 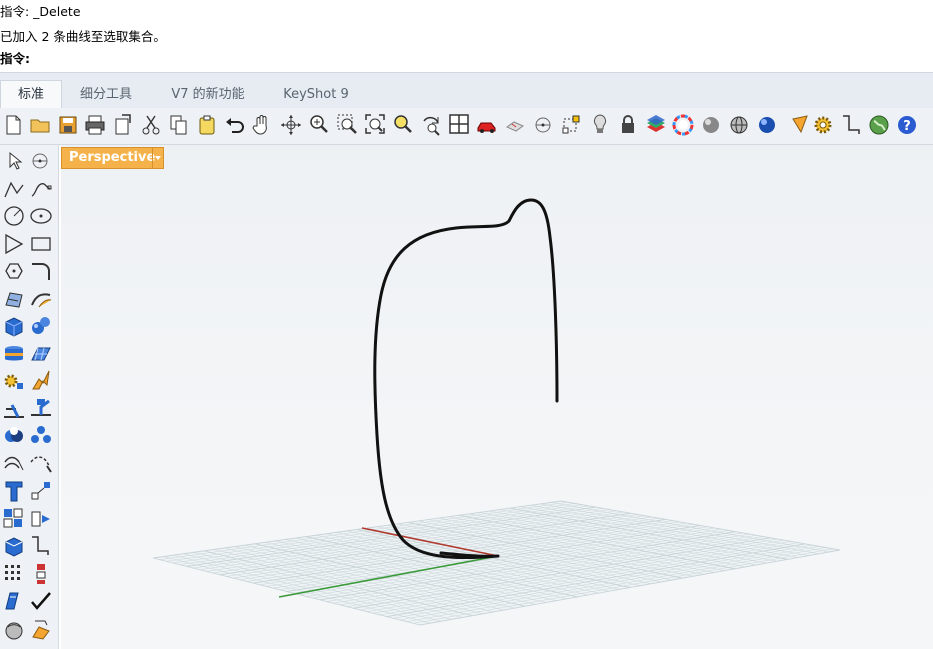 What do you see at coordinates (347, 125) in the screenshot?
I see `zoom-window-icon` at bounding box center [347, 125].